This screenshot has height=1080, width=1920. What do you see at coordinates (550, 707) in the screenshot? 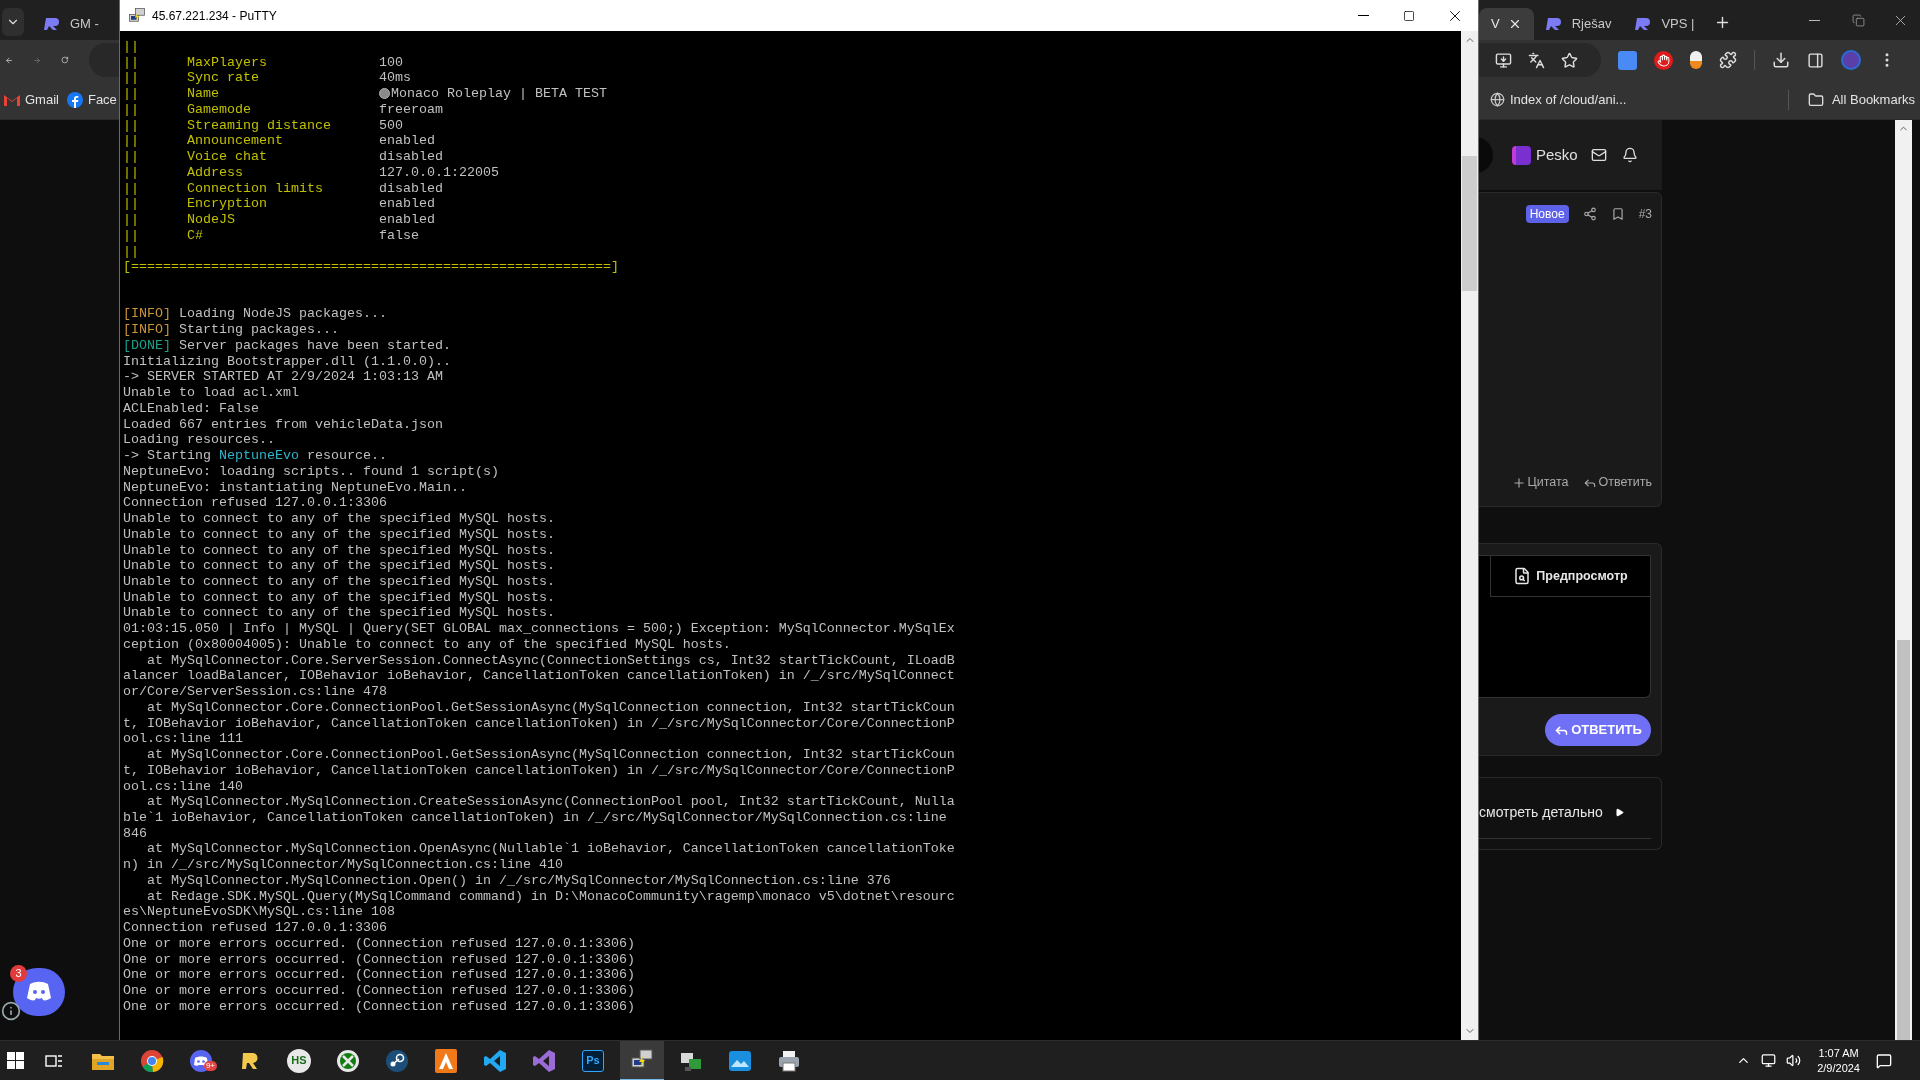
I see `terminal-line: at MySqlConnector.Core.ConnectionPool.GetSessionAsync(MySqlConnection connection, Int32 startTickCoun` at bounding box center [550, 707].